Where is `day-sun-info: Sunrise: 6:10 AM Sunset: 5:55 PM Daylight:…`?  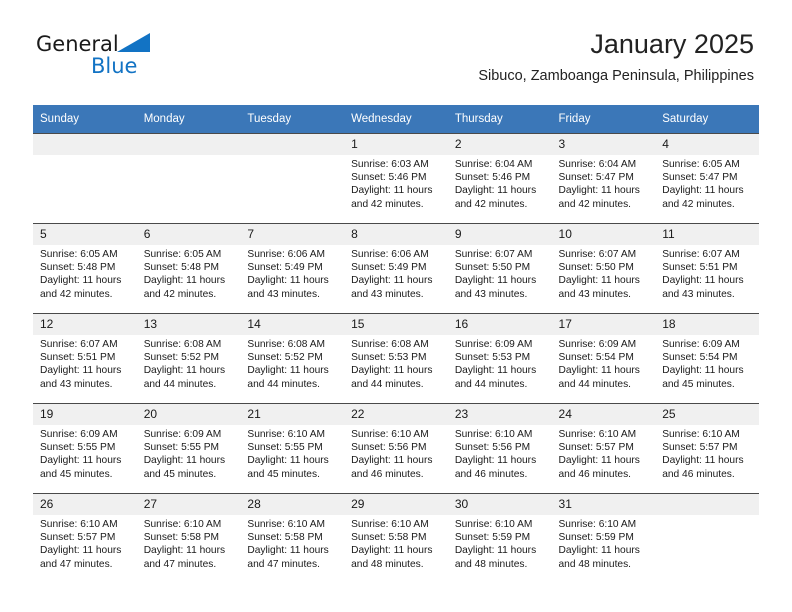 day-sun-info: Sunrise: 6:10 AM Sunset: 5:55 PM Daylight:… is located at coordinates (292, 453).